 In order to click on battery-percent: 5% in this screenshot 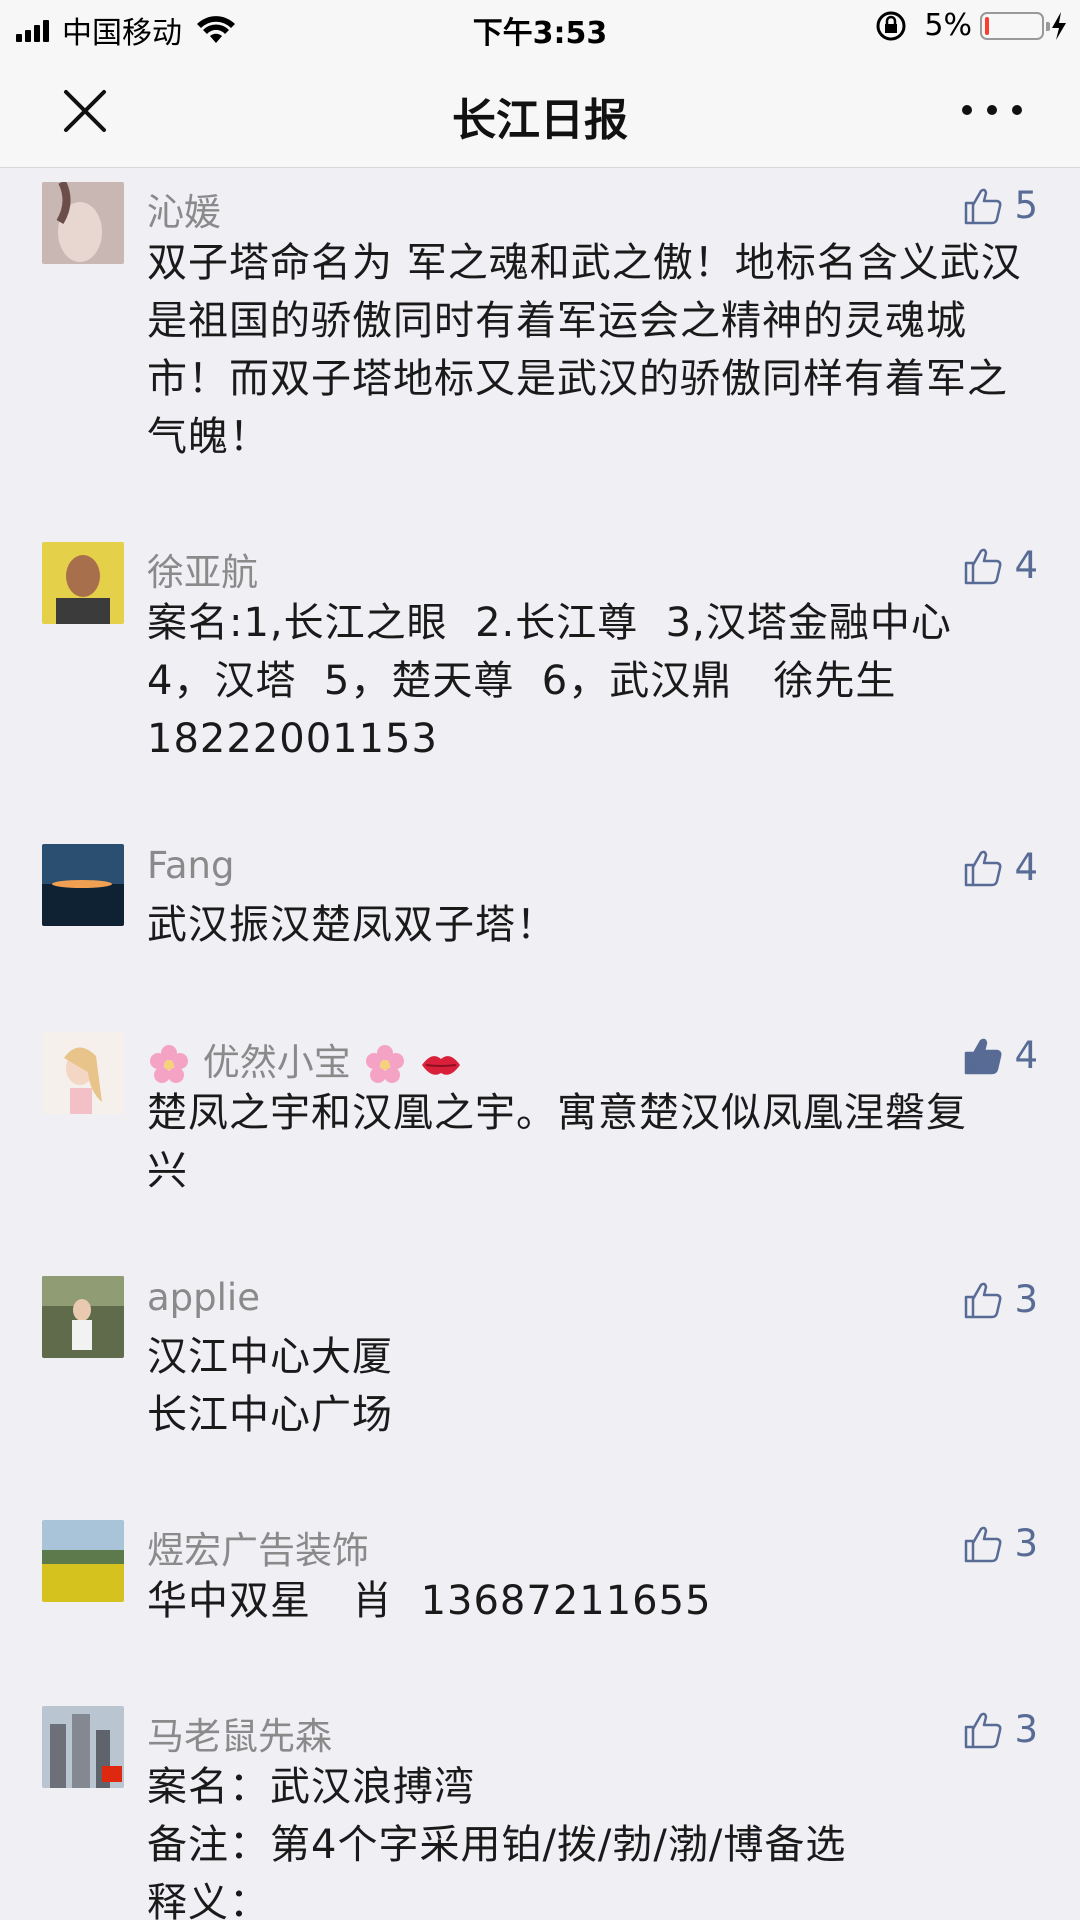, I will do `click(948, 25)`.